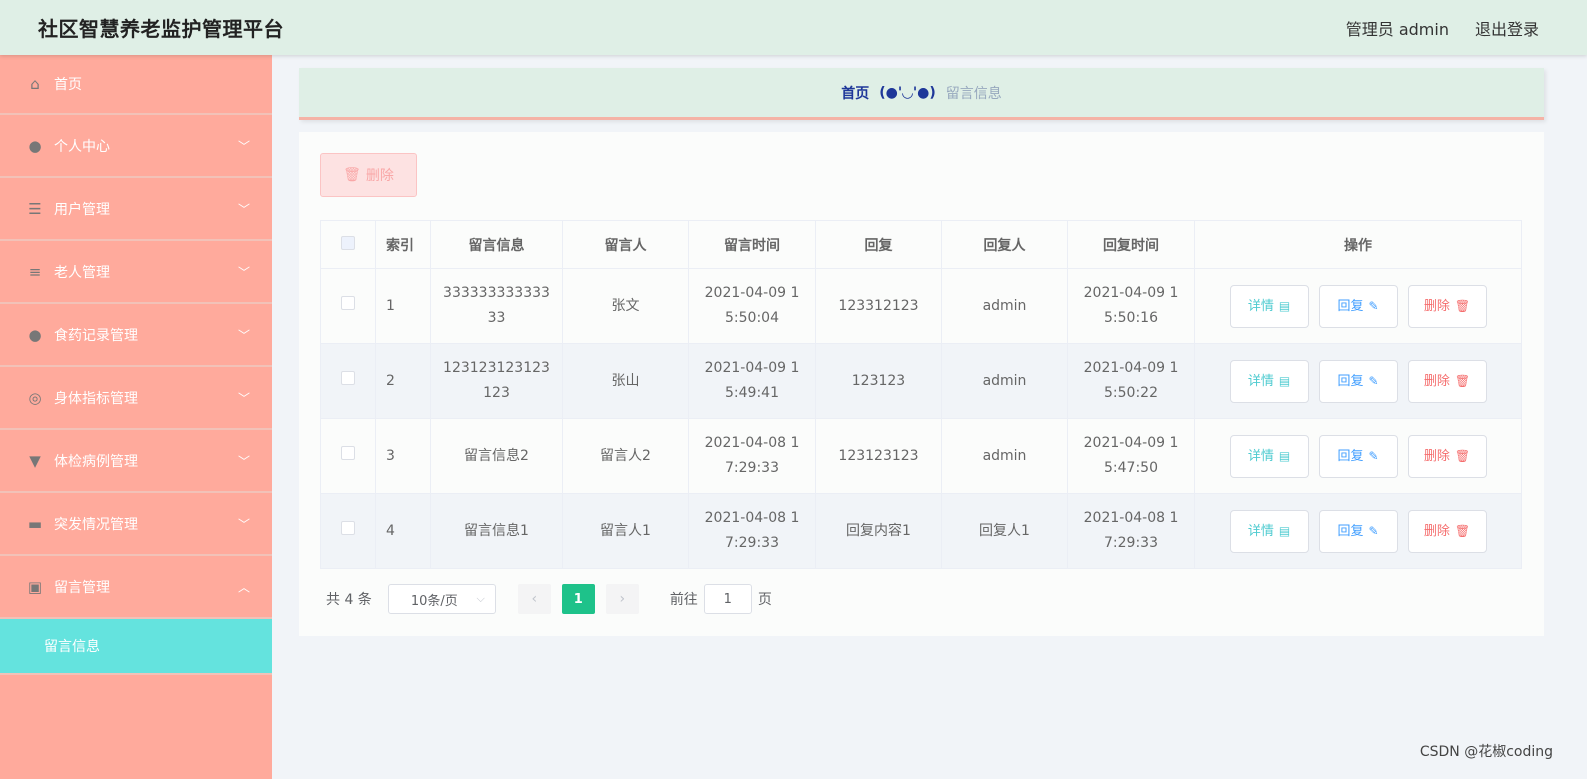 The height and width of the screenshot is (779, 1587). What do you see at coordinates (578, 599) in the screenshot?
I see `page-number-current: 1` at bounding box center [578, 599].